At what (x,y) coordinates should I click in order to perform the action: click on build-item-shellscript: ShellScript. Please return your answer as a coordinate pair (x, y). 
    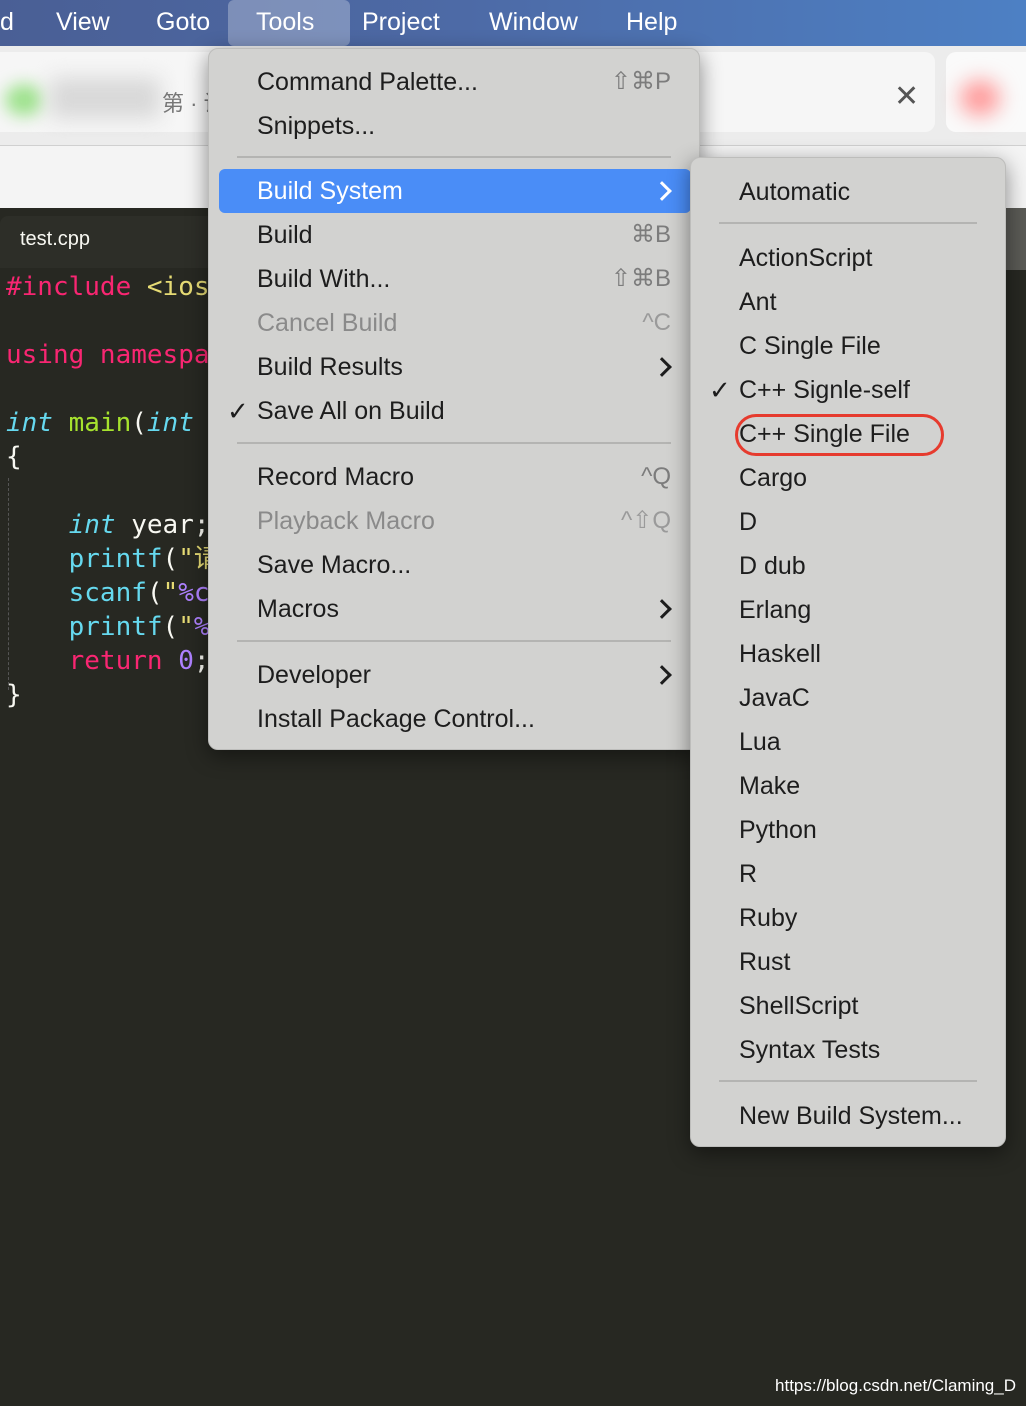
    Looking at the image, I should click on (799, 1006).